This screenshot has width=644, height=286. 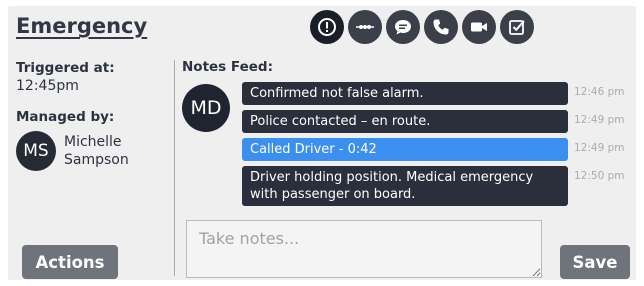 I want to click on alert-icon, so click(x=327, y=27).